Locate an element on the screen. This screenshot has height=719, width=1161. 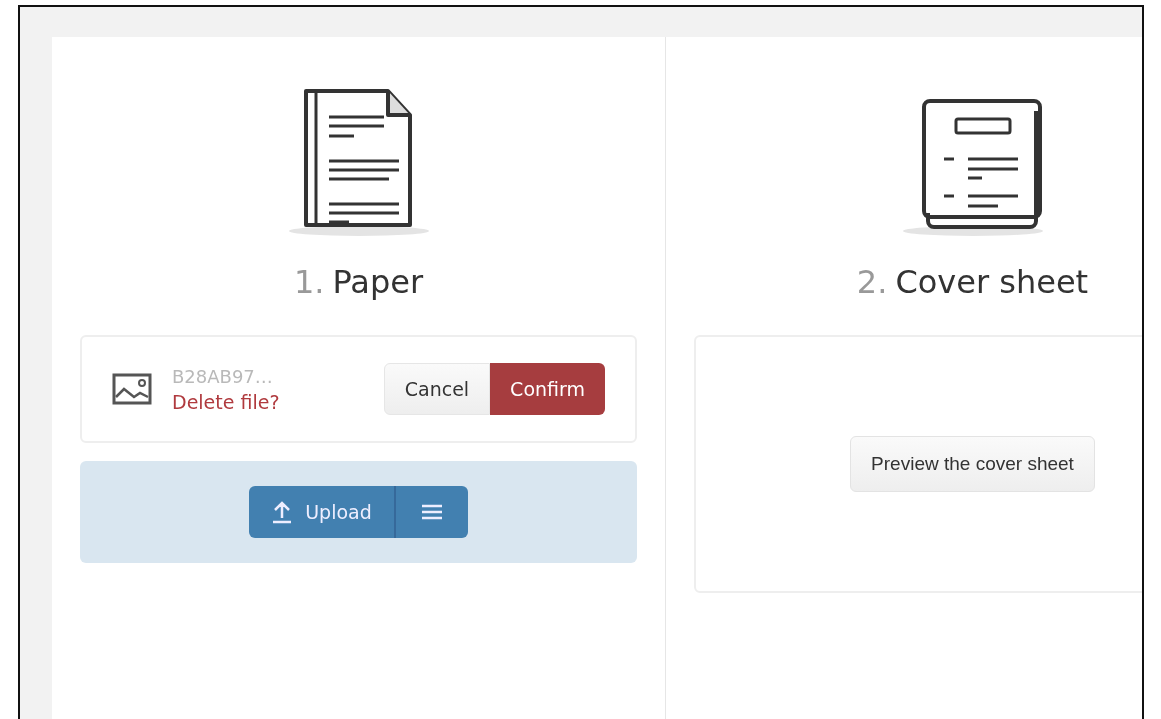
step-title: Cover sheet is located at coordinates (992, 282).